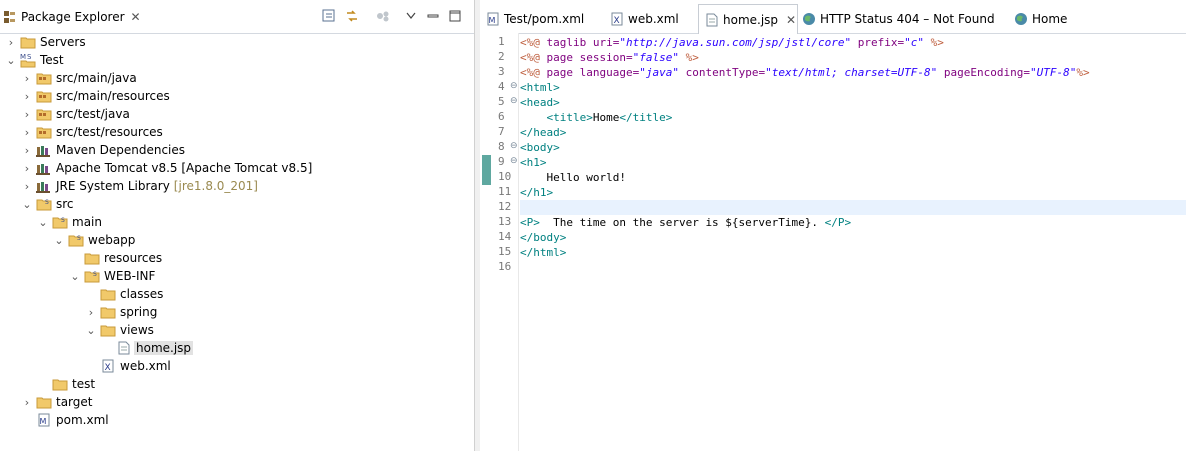 This screenshot has height=451, width=1186. What do you see at coordinates (853, 102) in the screenshot?
I see `code-line: <head>` at bounding box center [853, 102].